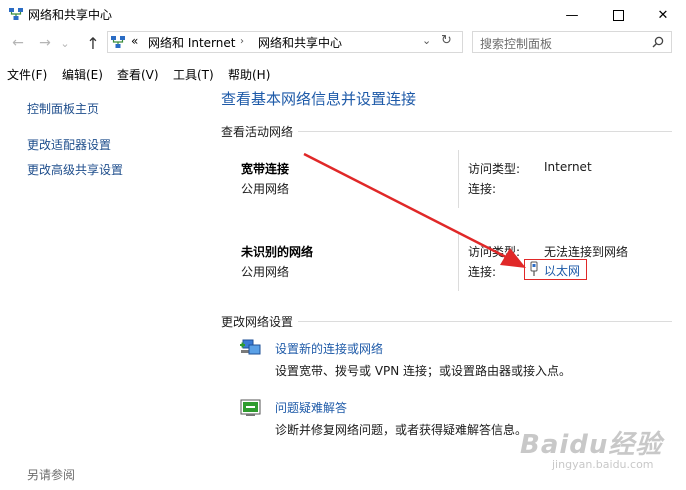 The image size is (686, 490). Describe the element at coordinates (591, 445) in the screenshot. I see `watermark-logo: Baidu经验` at that location.